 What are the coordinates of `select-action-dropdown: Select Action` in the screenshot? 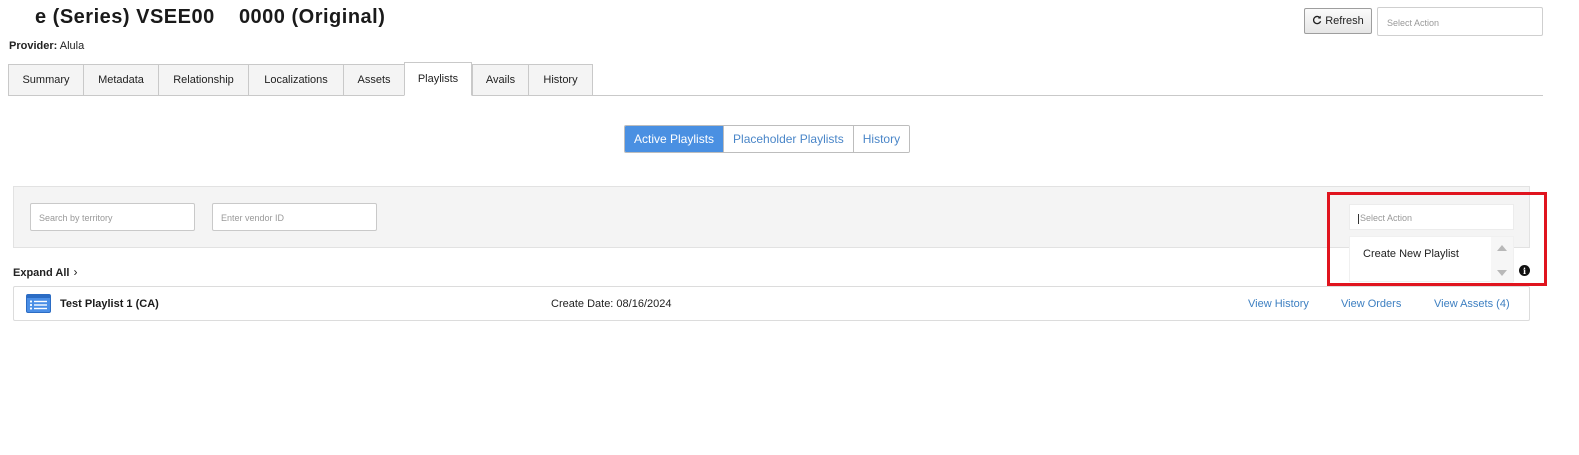 It's located at (1460, 21).